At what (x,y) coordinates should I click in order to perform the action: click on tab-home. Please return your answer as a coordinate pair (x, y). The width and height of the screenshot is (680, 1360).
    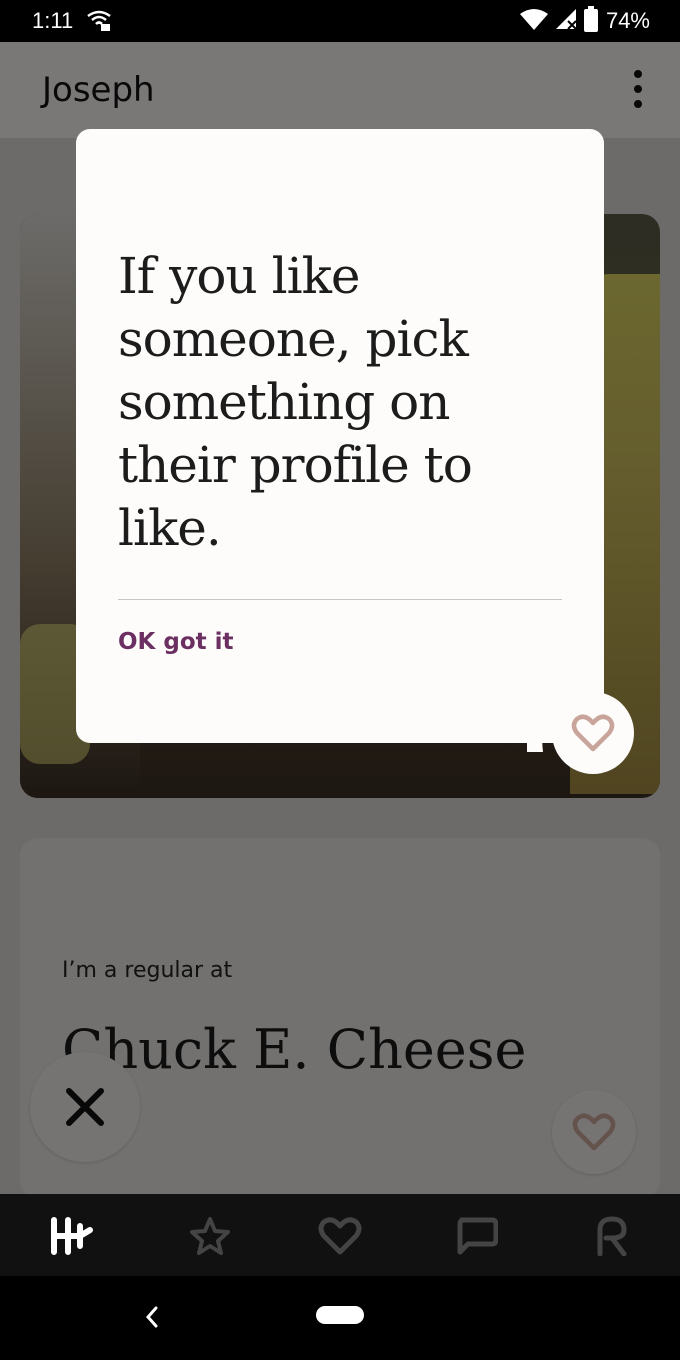
    Looking at the image, I should click on (72, 1236).